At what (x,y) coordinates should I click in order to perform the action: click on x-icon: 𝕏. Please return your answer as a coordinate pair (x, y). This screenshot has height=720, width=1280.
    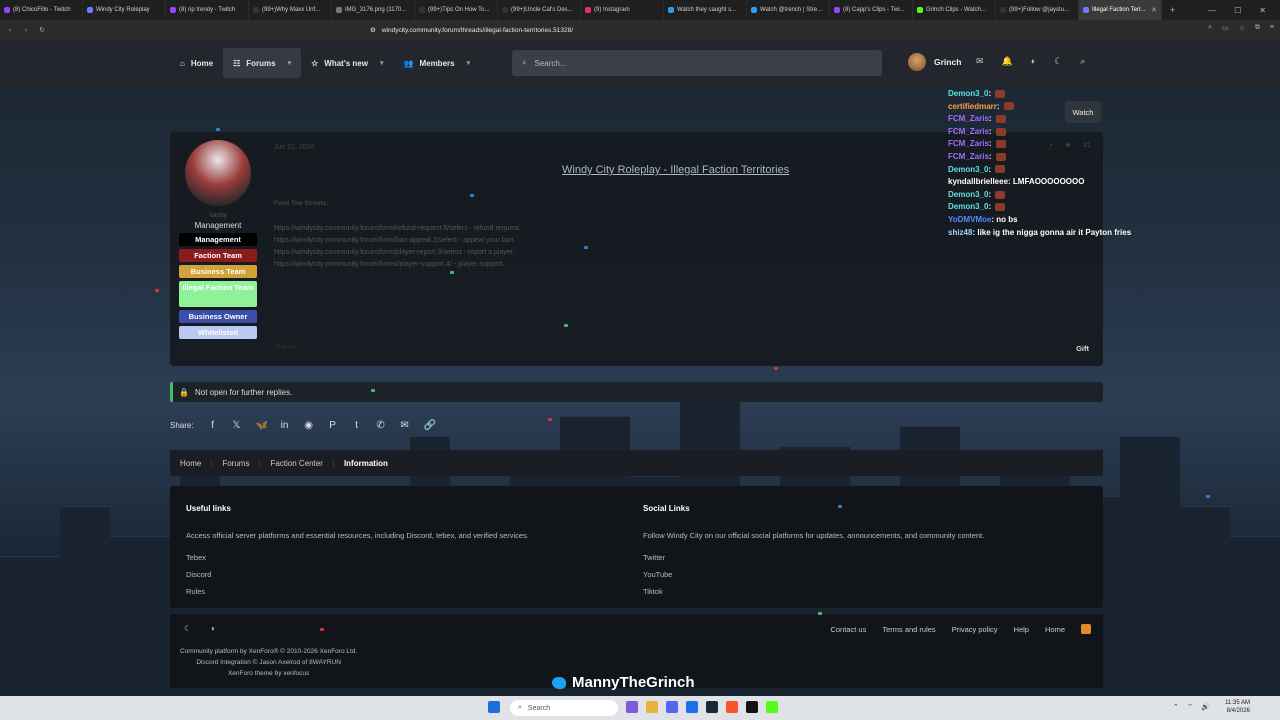
    Looking at the image, I should click on (237, 425).